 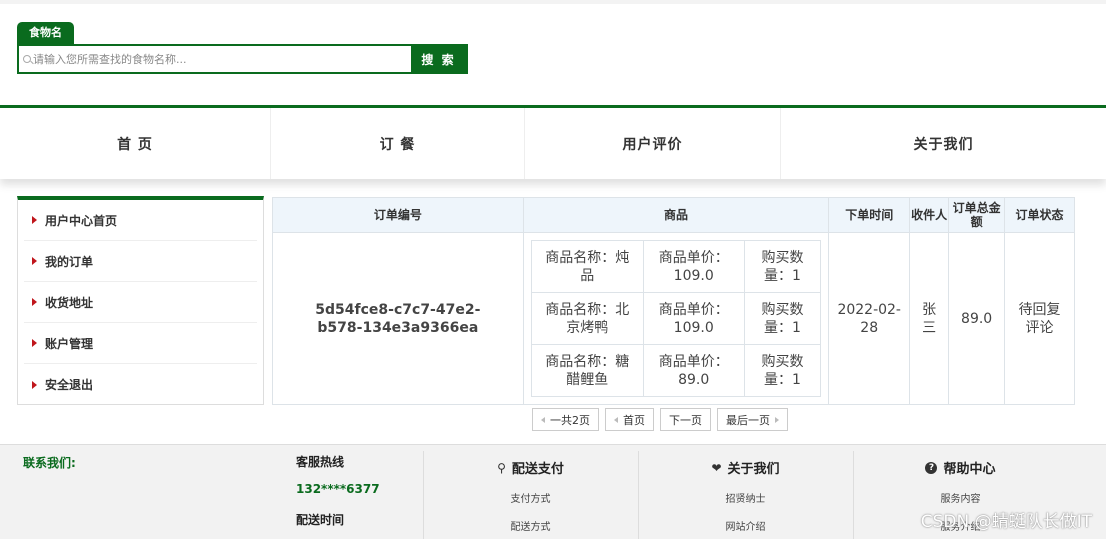 What do you see at coordinates (398, 318) in the screenshot?
I see `order-number: 5d54fce8-c7c7-47e2-b578-134e3a9366ea` at bounding box center [398, 318].